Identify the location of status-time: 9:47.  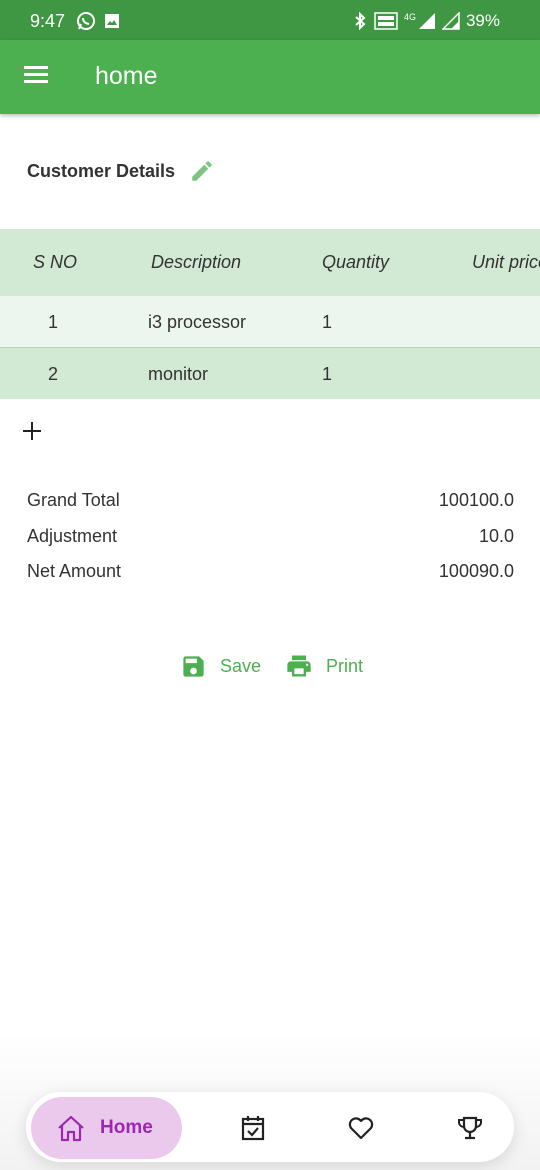
(48, 21).